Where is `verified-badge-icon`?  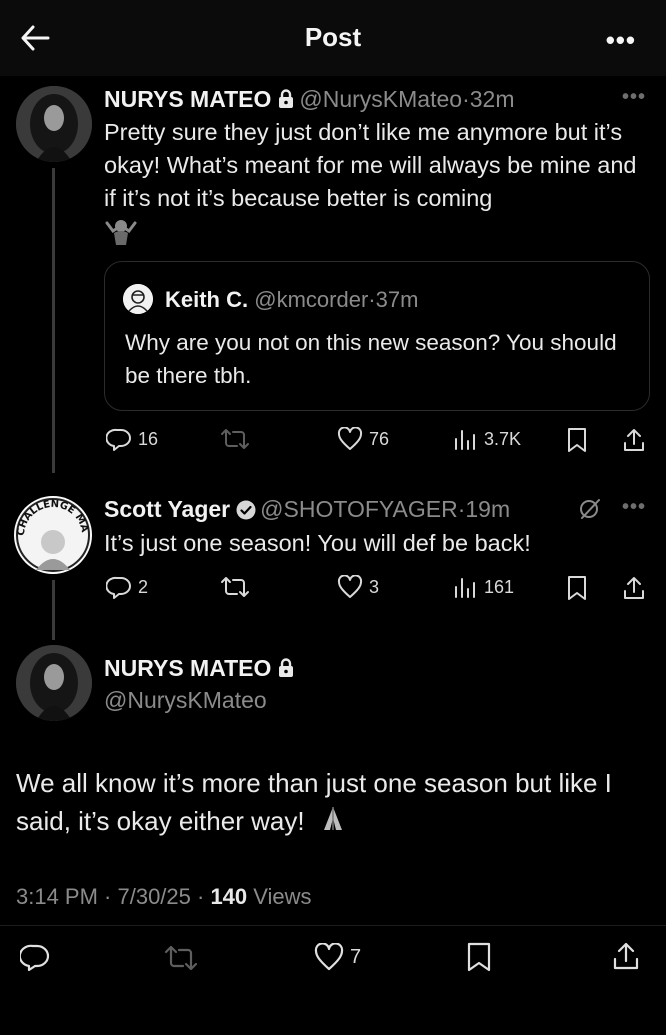 verified-badge-icon is located at coordinates (246, 510).